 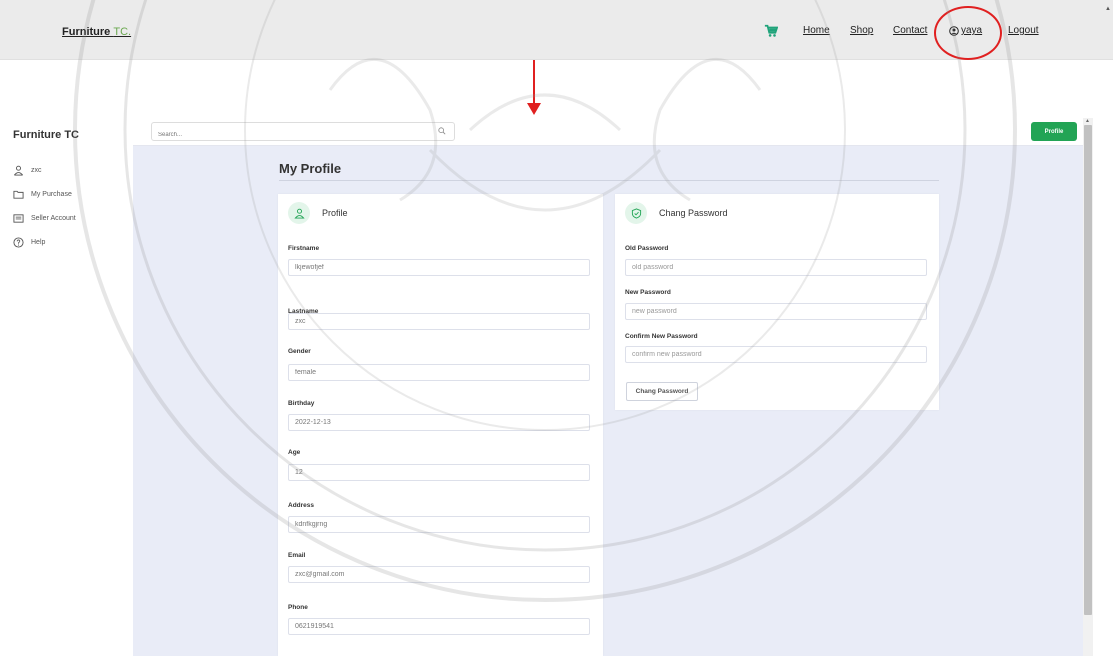 What do you see at coordinates (301, 505) in the screenshot?
I see `address-label: Address` at bounding box center [301, 505].